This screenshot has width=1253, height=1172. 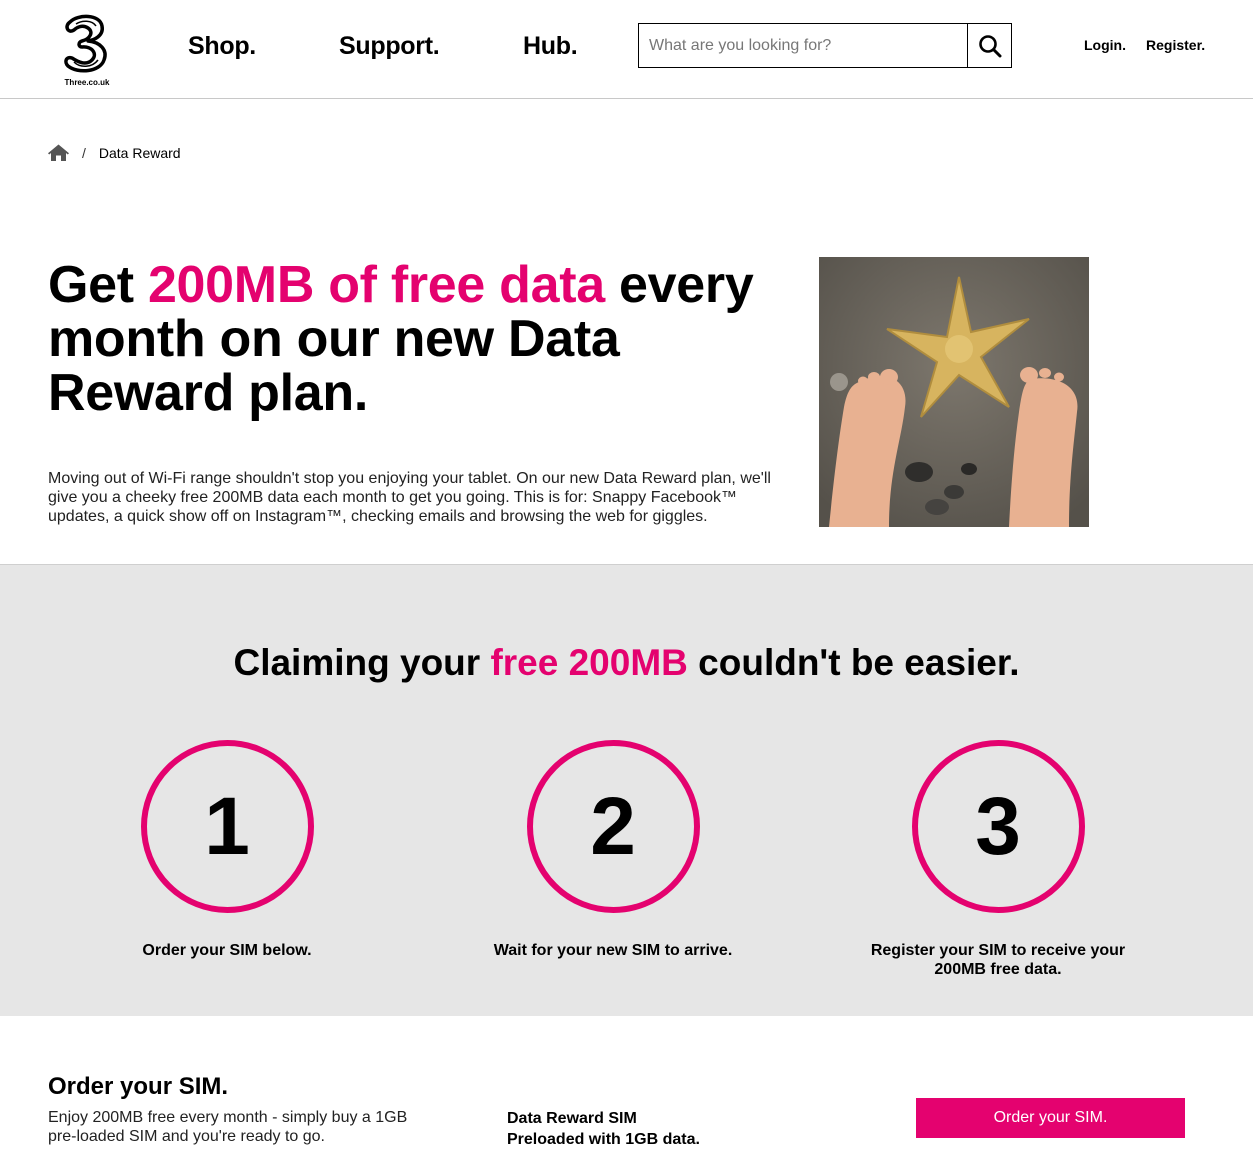 I want to click on logo-text: Three.co.uk, so click(x=87, y=82).